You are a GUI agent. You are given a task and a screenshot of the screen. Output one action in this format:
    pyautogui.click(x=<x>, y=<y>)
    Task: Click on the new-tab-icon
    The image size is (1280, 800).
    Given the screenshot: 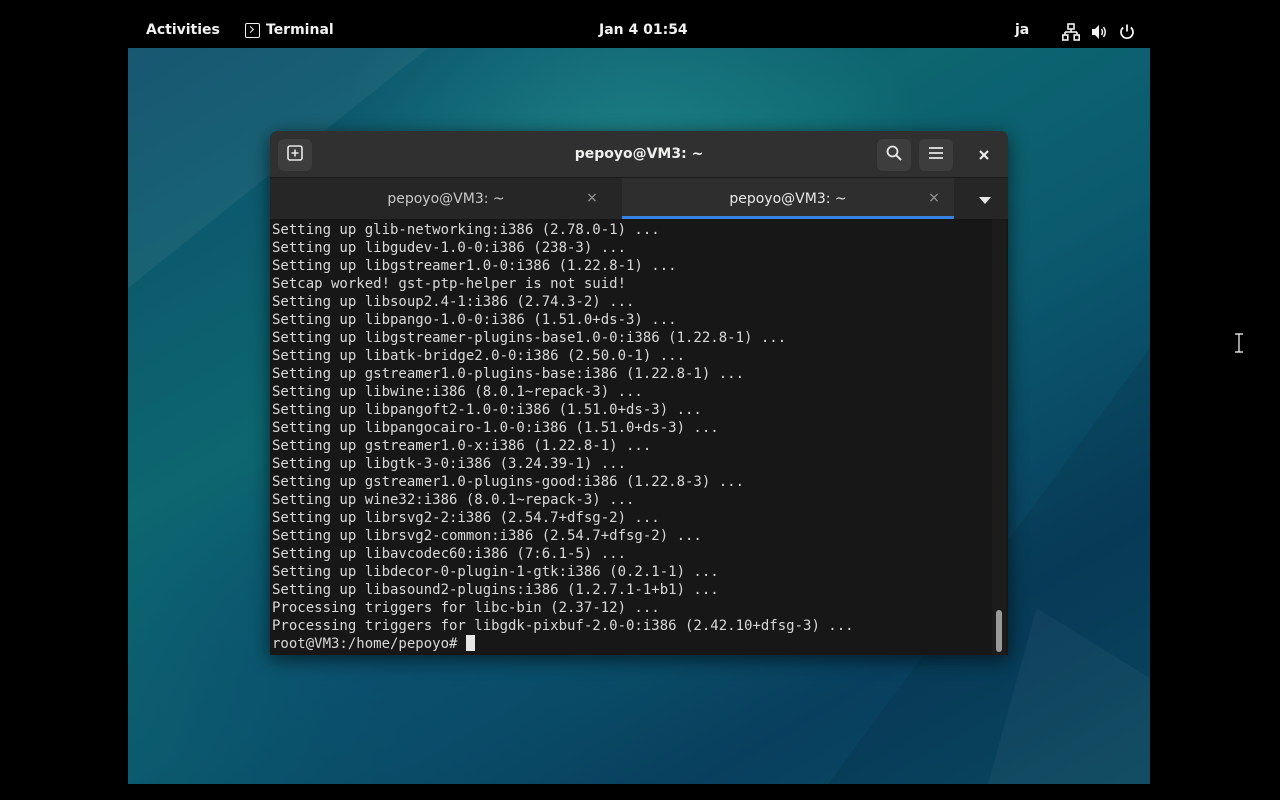 What is the action you would take?
    pyautogui.click(x=295, y=155)
    